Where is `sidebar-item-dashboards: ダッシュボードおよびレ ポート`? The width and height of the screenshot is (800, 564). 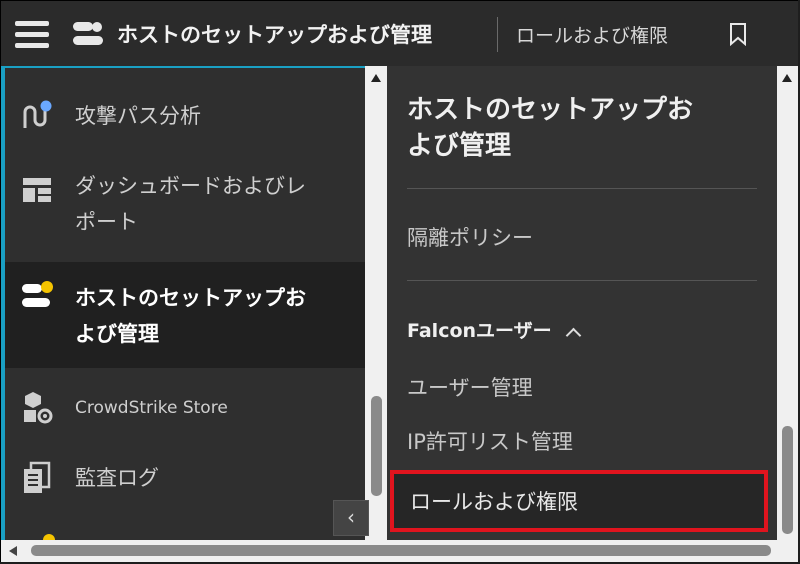 sidebar-item-dashboards: ダッシュボードおよびレ ポート is located at coordinates (185, 208).